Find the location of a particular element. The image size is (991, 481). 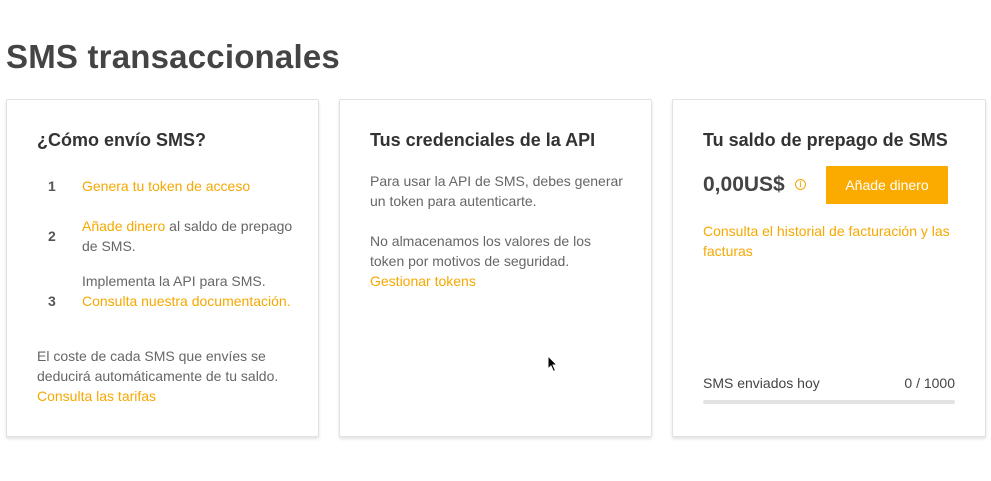

documentation-link: Consulta nuestra documentación. is located at coordinates (186, 301).